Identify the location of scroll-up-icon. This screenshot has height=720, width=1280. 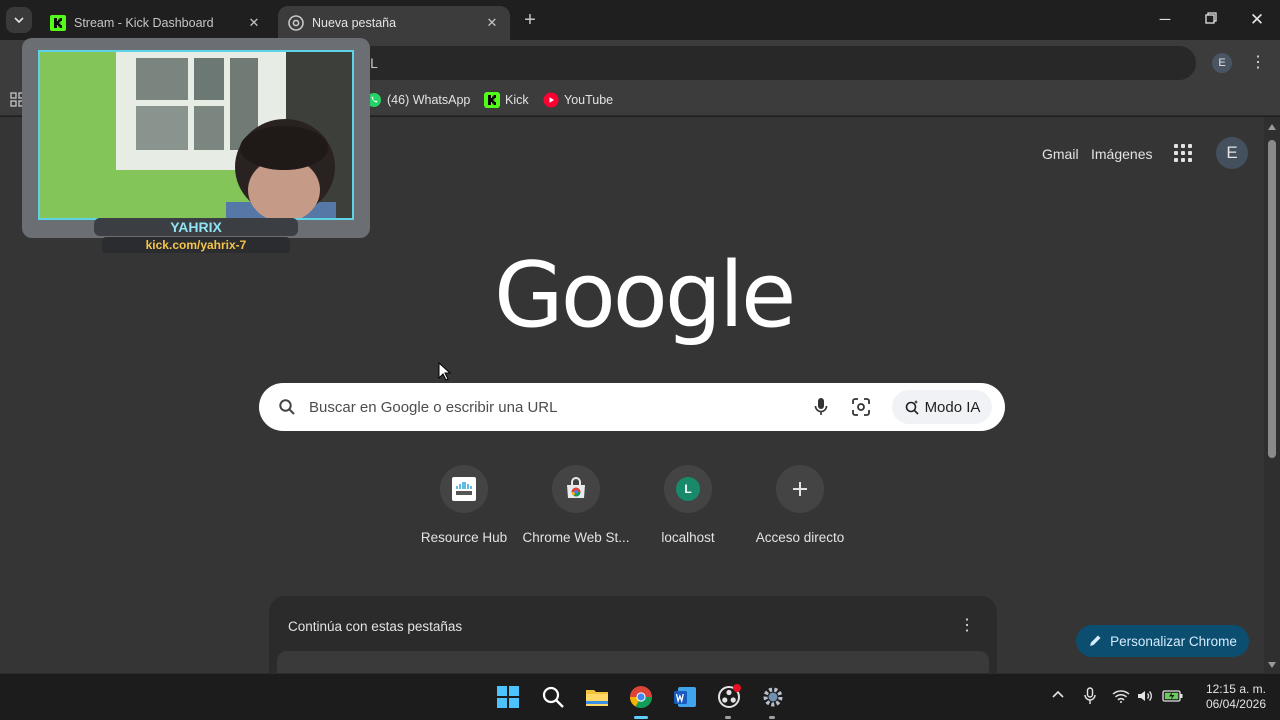
(1272, 127).